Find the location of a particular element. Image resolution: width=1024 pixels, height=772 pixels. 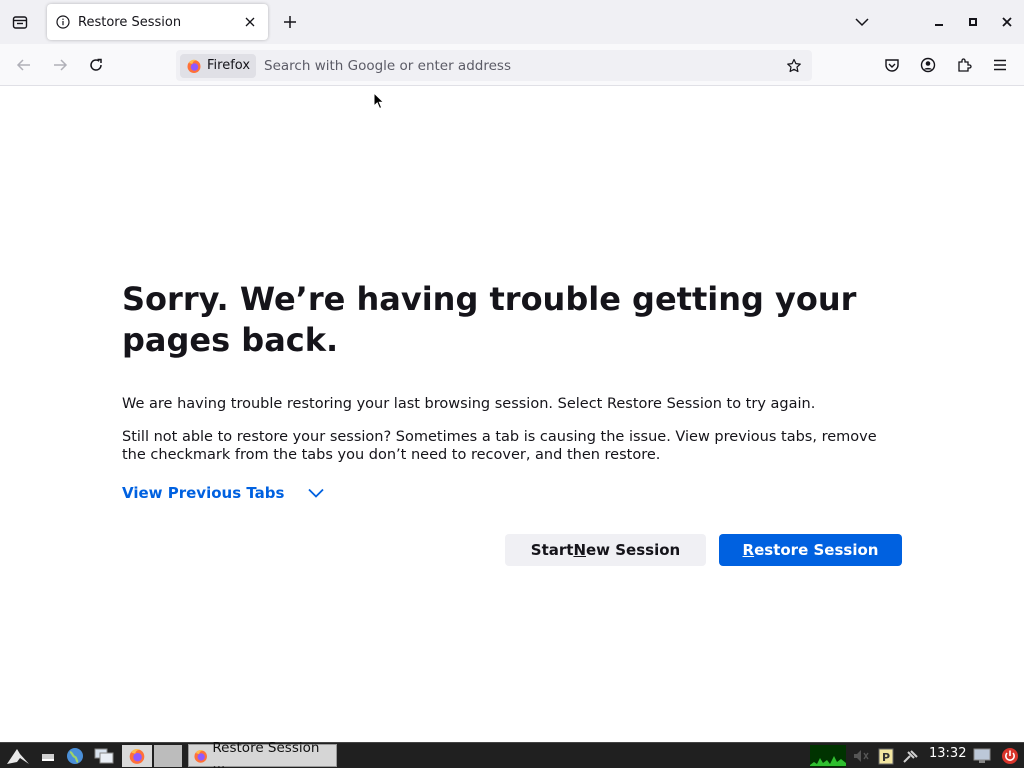

network-plug-icon is located at coordinates (910, 756).